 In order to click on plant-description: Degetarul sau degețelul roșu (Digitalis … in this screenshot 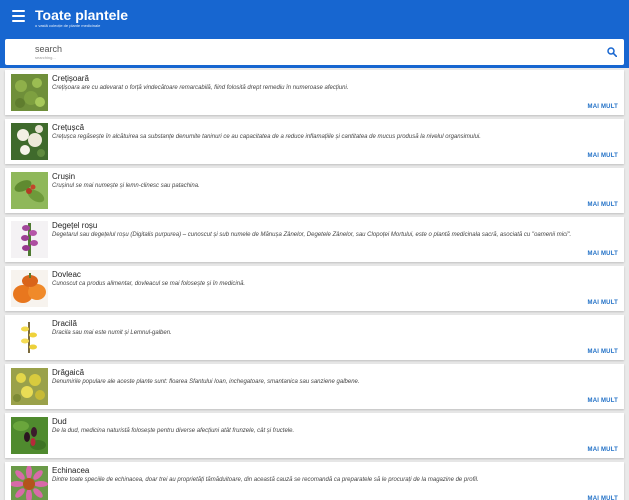, I will do `click(312, 235)`.